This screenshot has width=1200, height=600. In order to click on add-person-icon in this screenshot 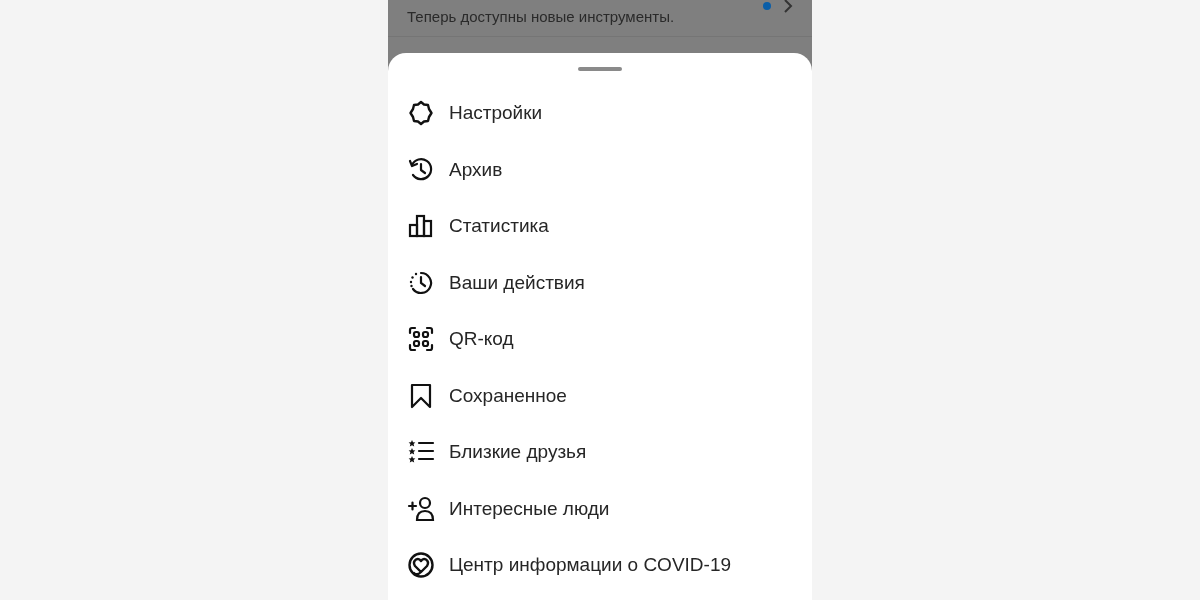, I will do `click(421, 508)`.